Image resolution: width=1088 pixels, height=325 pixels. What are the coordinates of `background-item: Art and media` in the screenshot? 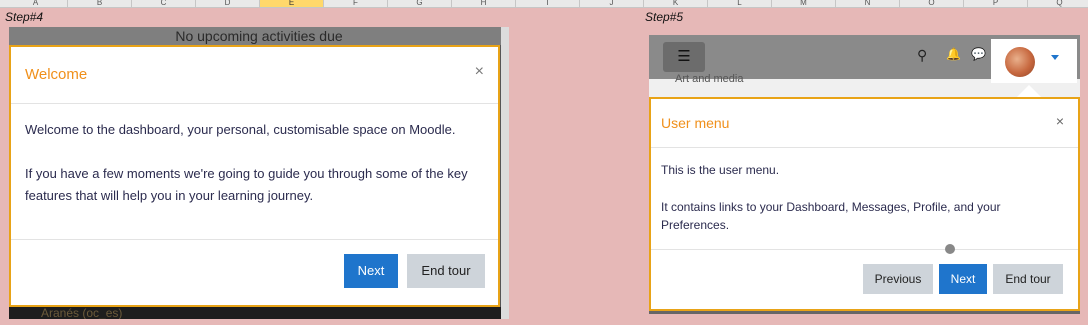 It's located at (709, 79).